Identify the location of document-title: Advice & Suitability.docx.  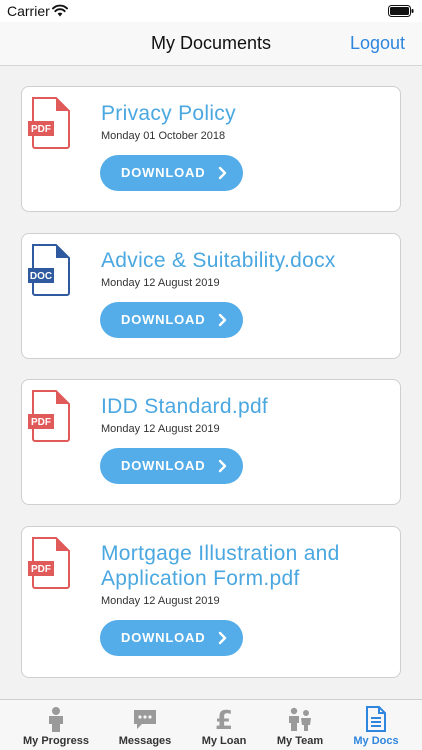
(218, 260).